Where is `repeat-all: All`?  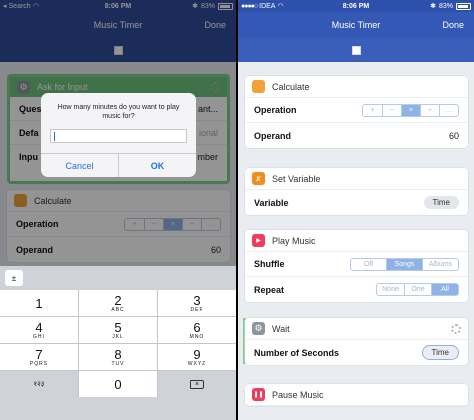
repeat-all: All is located at coordinates (444, 289).